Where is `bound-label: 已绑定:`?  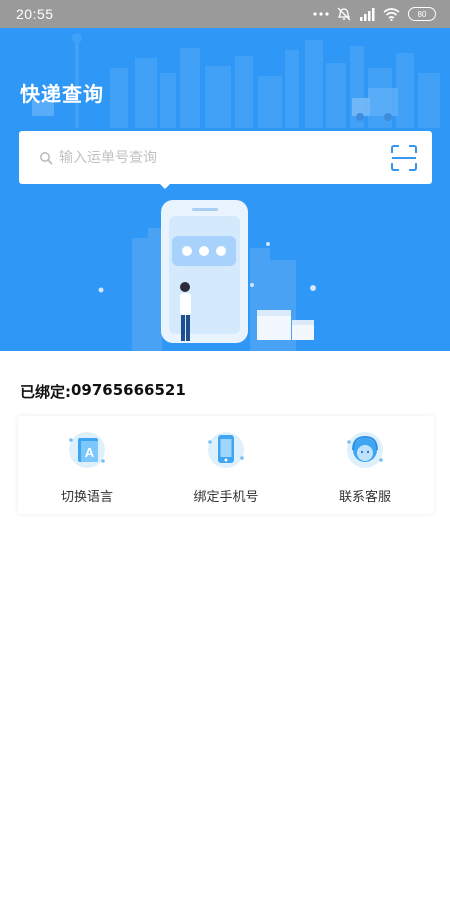 bound-label: 已绑定: is located at coordinates (45, 392).